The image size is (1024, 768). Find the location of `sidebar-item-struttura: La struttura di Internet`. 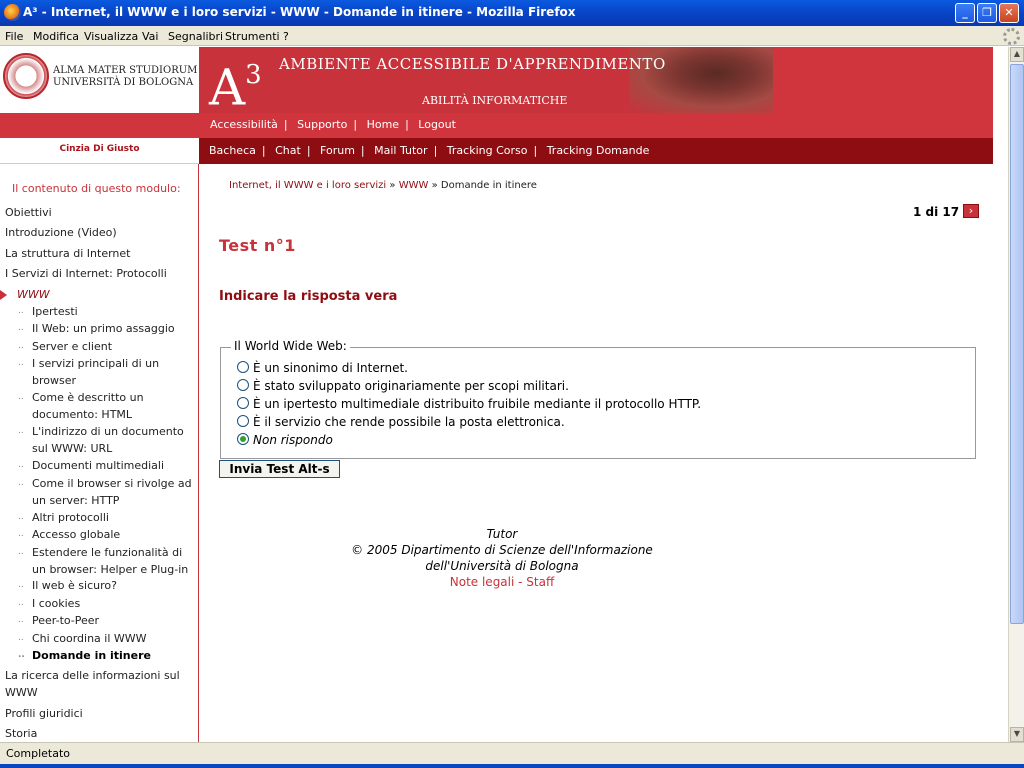

sidebar-item-struttura: La struttura di Internet is located at coordinates (101, 253).